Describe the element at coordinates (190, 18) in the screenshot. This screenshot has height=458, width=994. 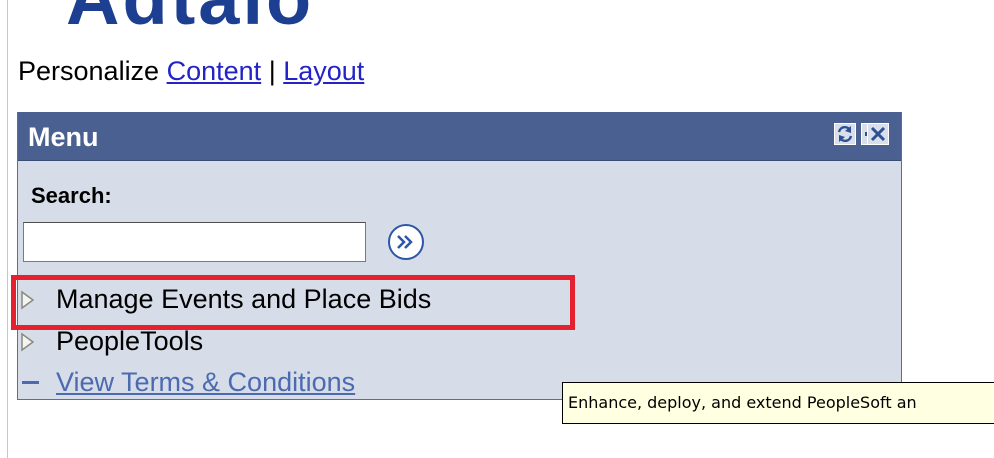
I see `logo: Adtalo` at that location.